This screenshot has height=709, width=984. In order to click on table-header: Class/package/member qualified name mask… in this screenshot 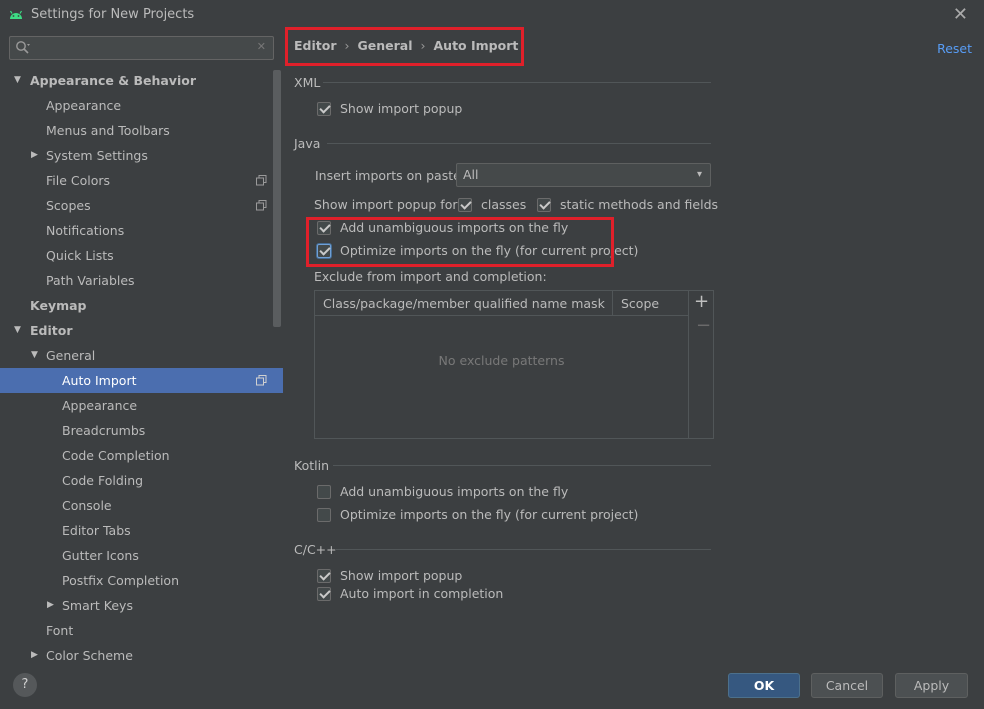, I will do `click(501, 303)`.